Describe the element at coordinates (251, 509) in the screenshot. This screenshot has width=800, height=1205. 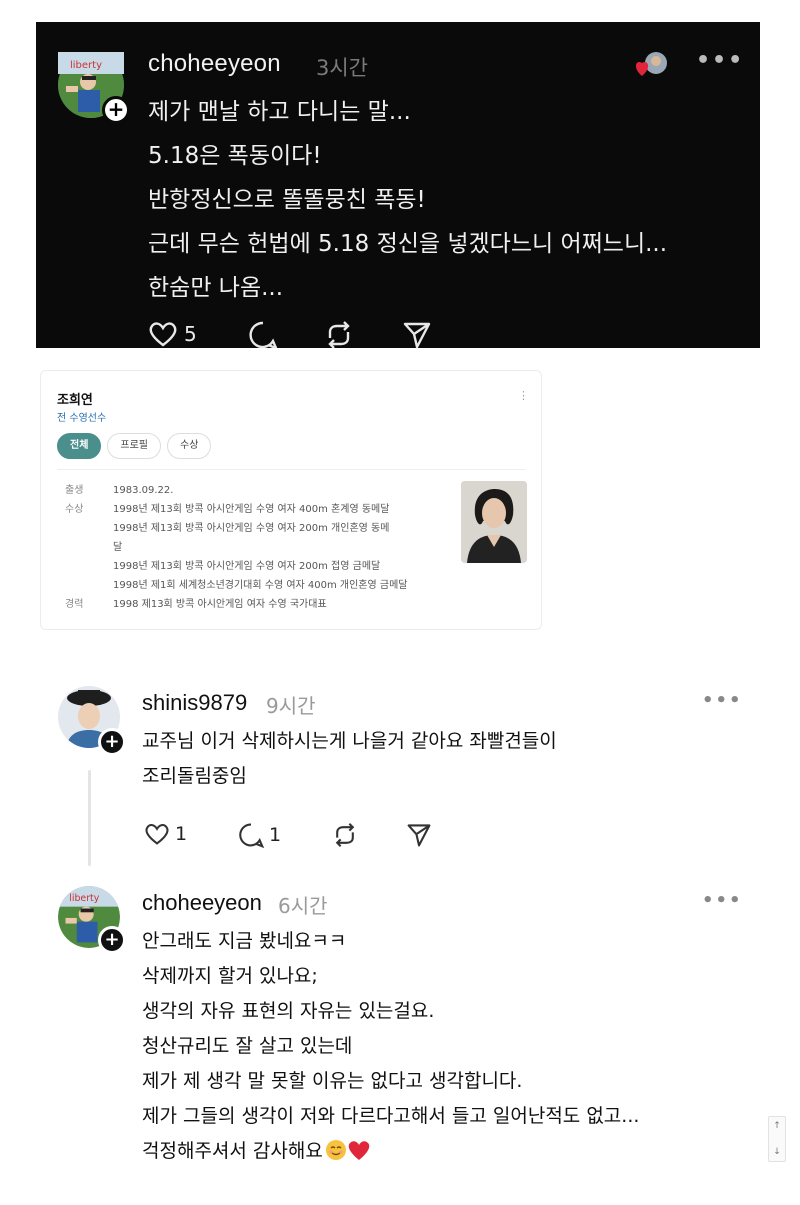
I see `info-value: 1998년 제13회 방콕 아시안게임 수영 여자 400m 혼계영 동메달` at that location.